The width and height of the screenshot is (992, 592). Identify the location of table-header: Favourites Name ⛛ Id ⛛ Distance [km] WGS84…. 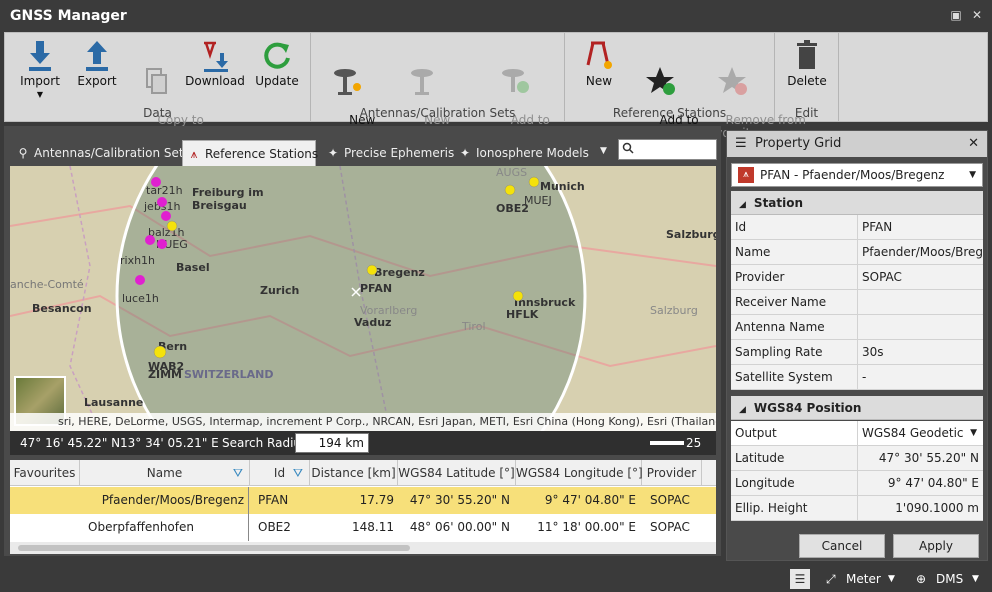
(363, 473).